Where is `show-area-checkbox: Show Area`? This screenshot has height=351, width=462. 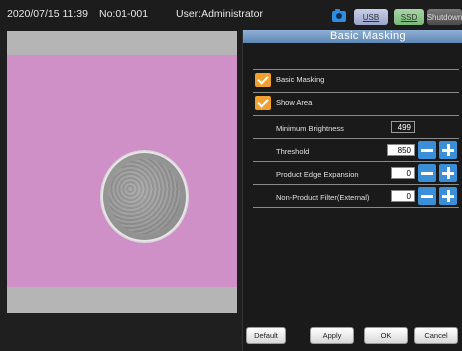 show-area-checkbox: Show Area is located at coordinates (356, 104).